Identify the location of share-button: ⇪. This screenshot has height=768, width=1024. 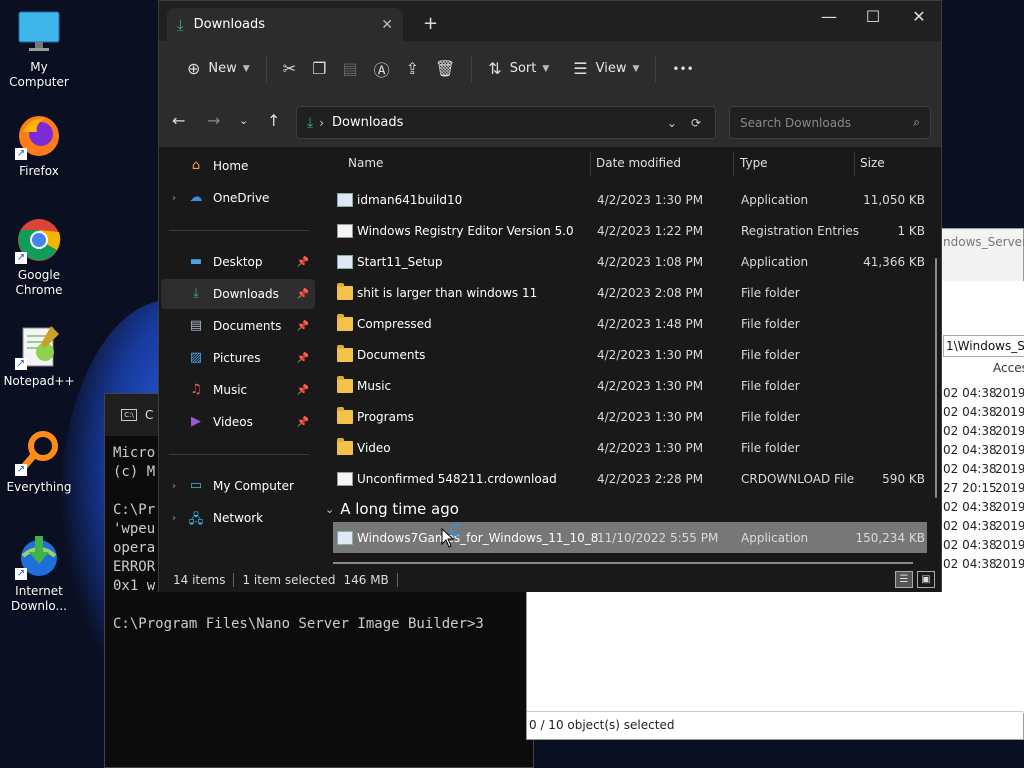
(412, 69).